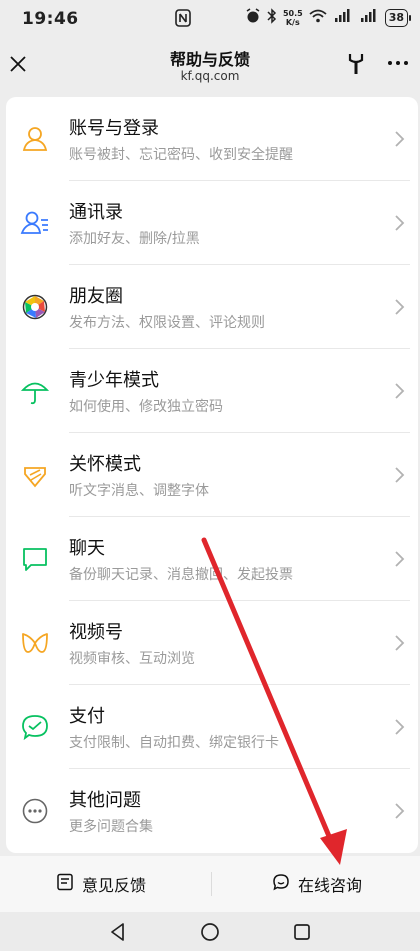 Image resolution: width=420 pixels, height=951 pixels. Describe the element at coordinates (105, 464) in the screenshot. I see `menu-item-title: 关怀模式` at that location.